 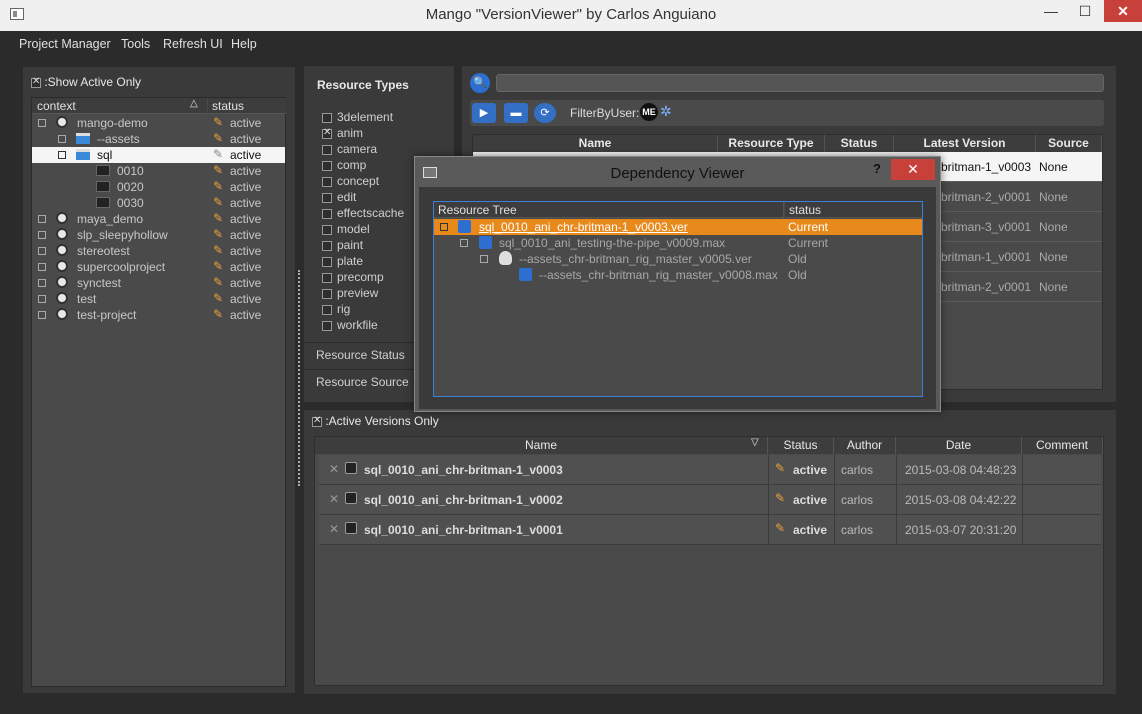 I want to click on show-active-checkbox, so click(x=36, y=82).